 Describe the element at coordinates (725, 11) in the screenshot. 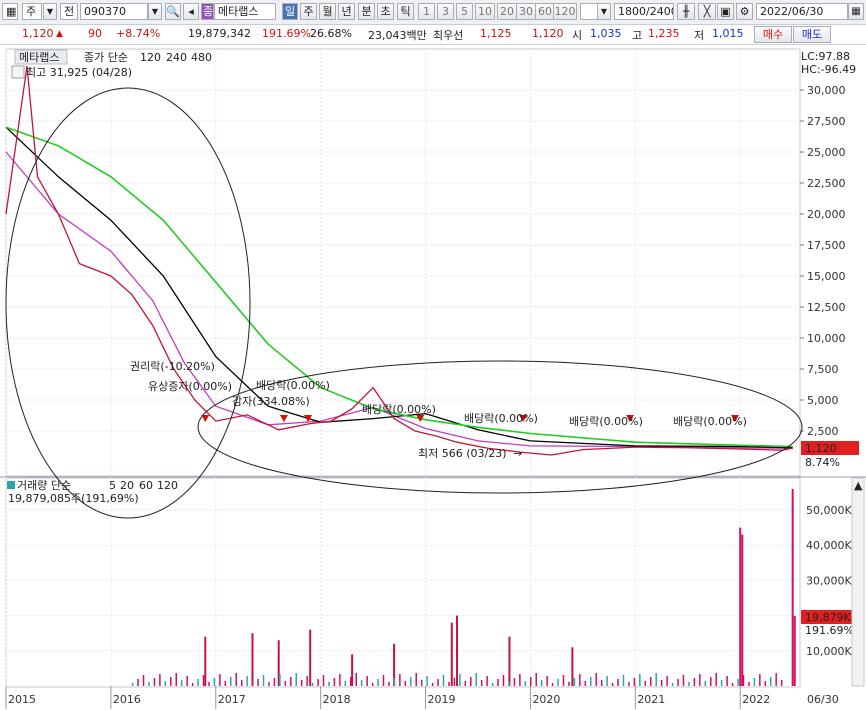

I see `save-icon: ▣` at that location.